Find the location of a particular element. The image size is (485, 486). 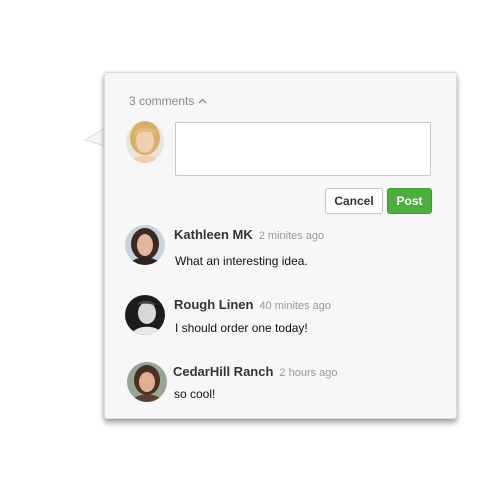

comments-count-toggle: 3 comments is located at coordinates (168, 101).